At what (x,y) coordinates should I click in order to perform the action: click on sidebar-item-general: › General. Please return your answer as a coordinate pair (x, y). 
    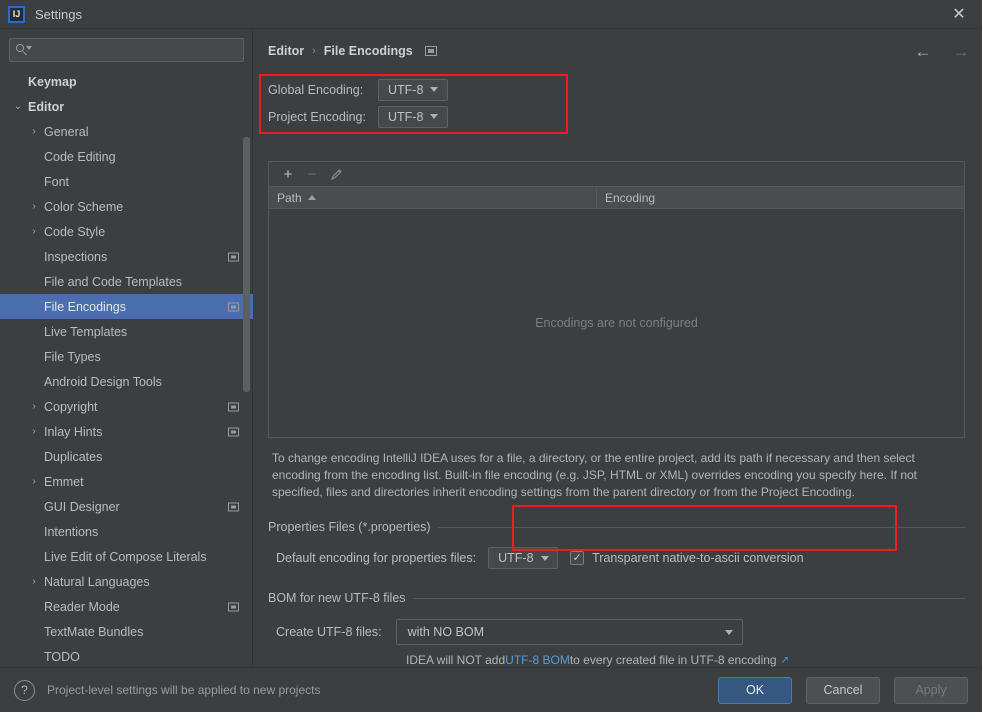
    Looking at the image, I should click on (126, 131).